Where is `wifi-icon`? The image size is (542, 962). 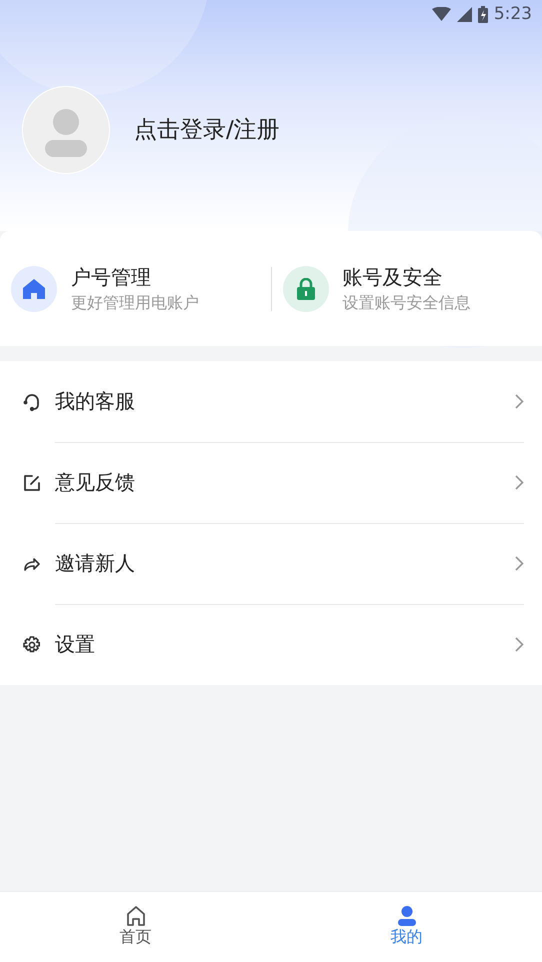
wifi-icon is located at coordinates (441, 14).